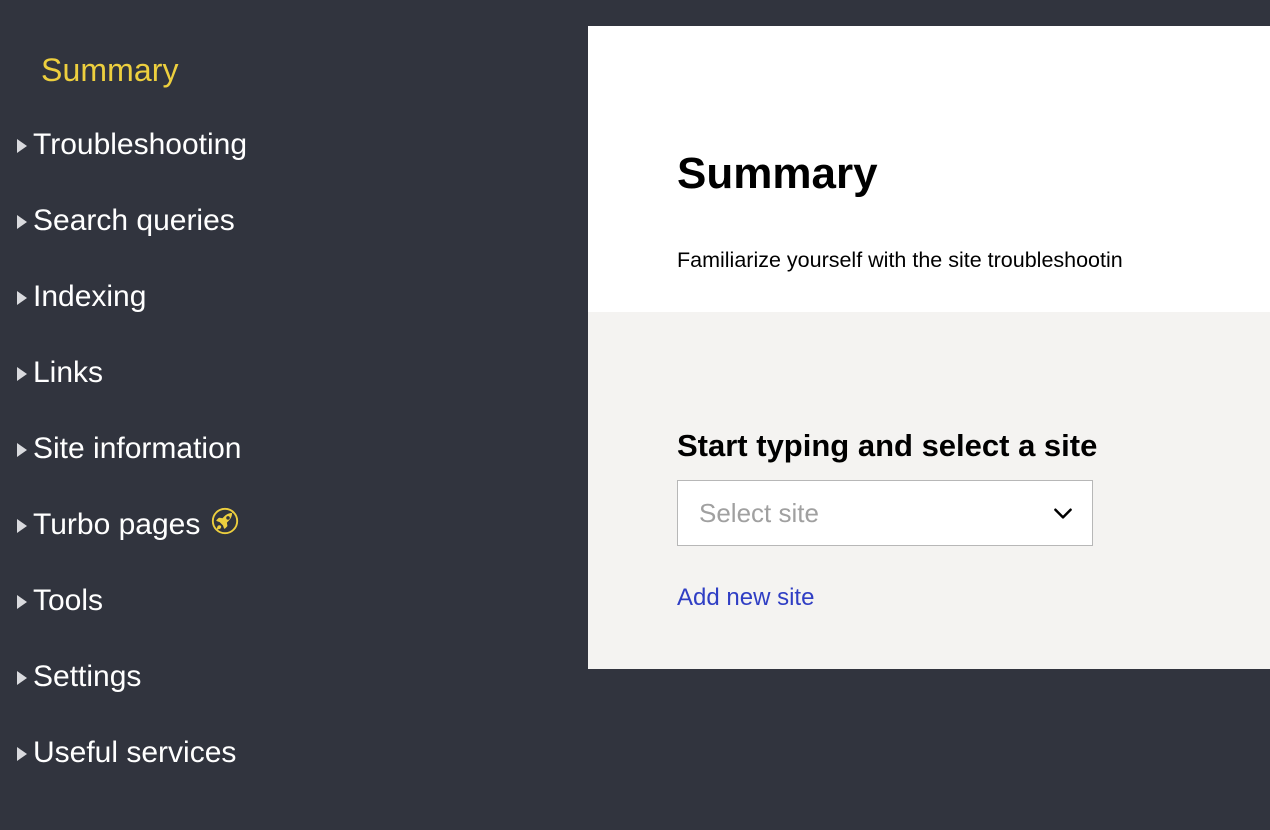 Image resolution: width=1270 pixels, height=830 pixels. What do you see at coordinates (294, 696) in the screenshot?
I see `sidebar-item-settings: Settings` at bounding box center [294, 696].